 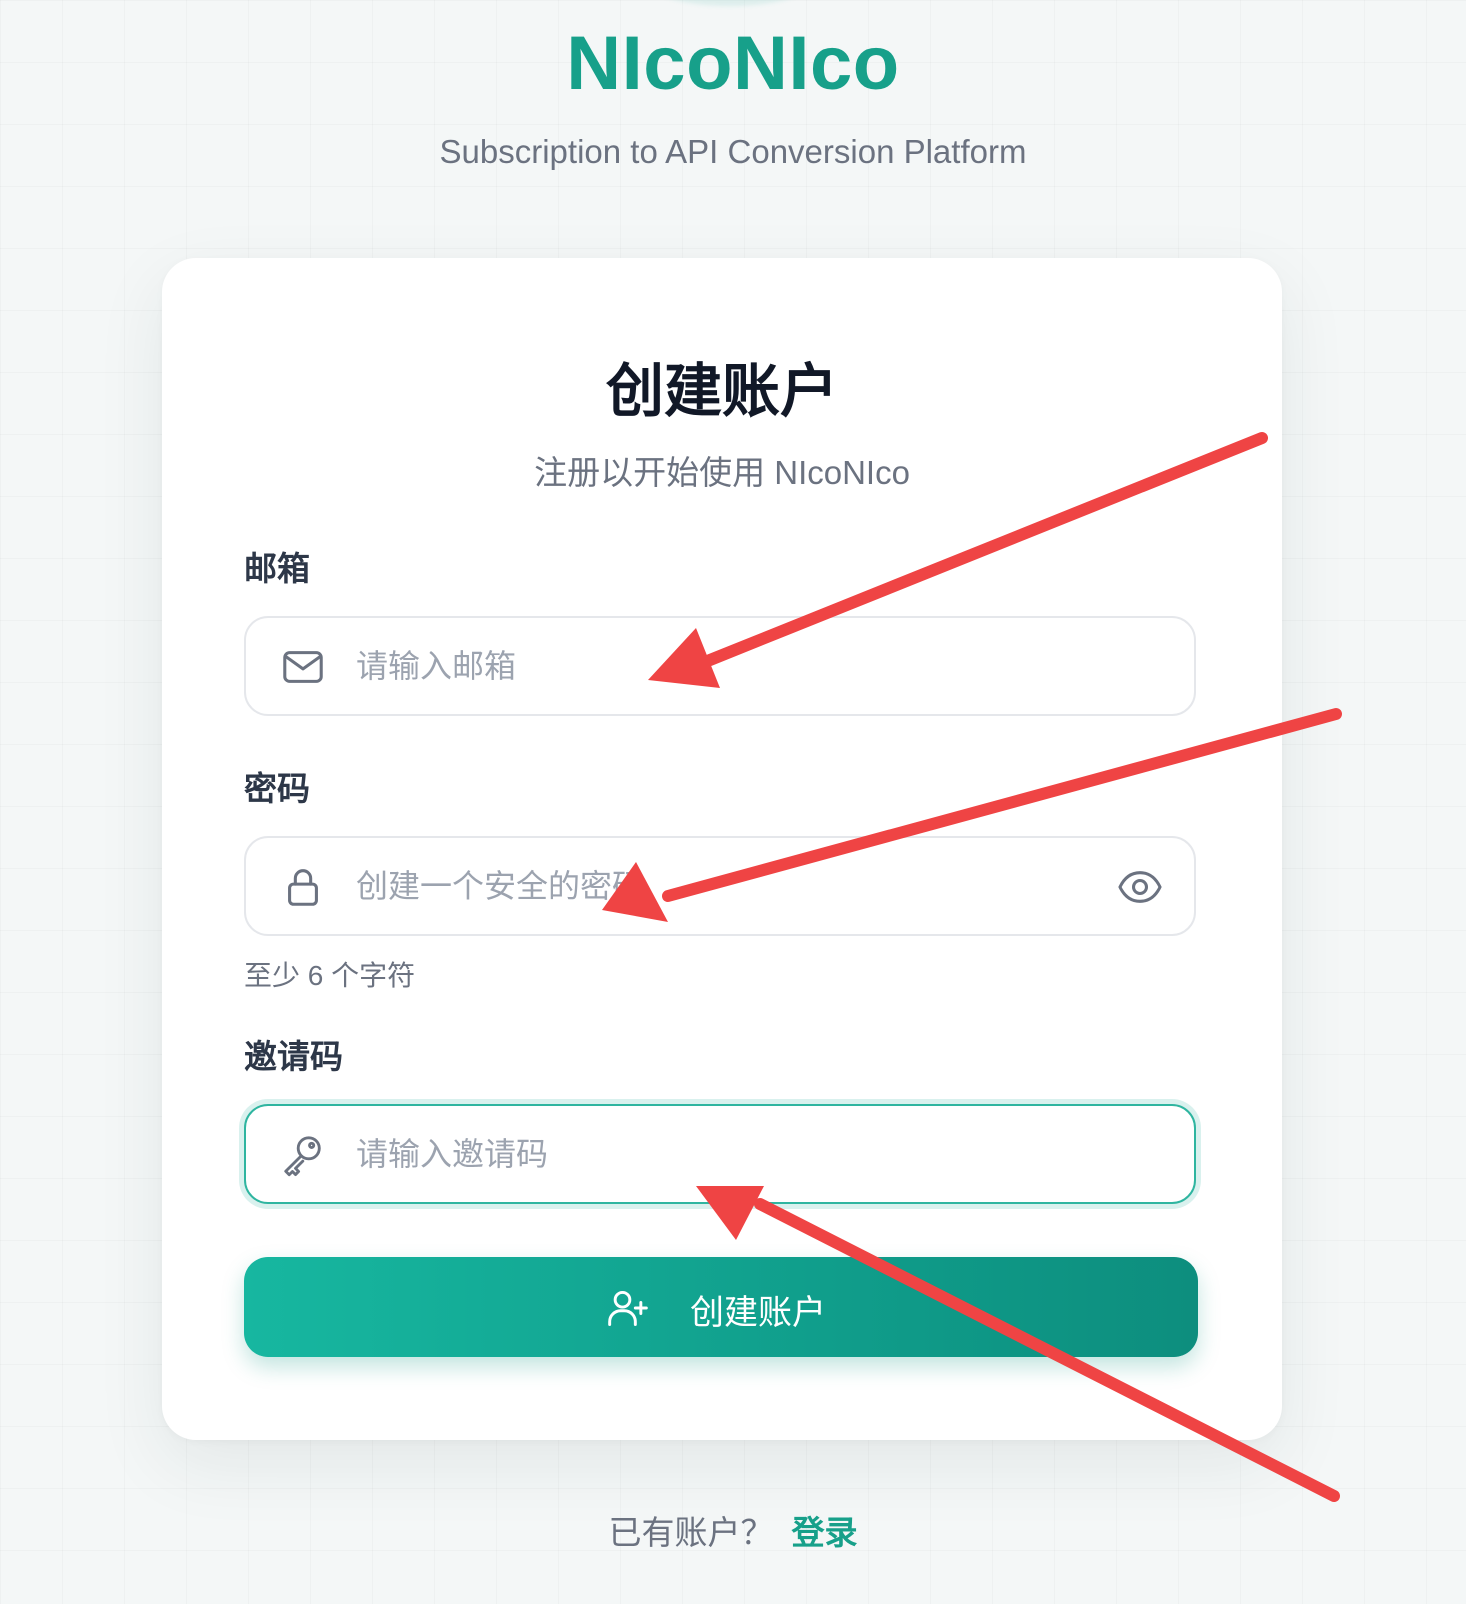 I want to click on create-account-button: 创建账户, so click(x=721, y=1307).